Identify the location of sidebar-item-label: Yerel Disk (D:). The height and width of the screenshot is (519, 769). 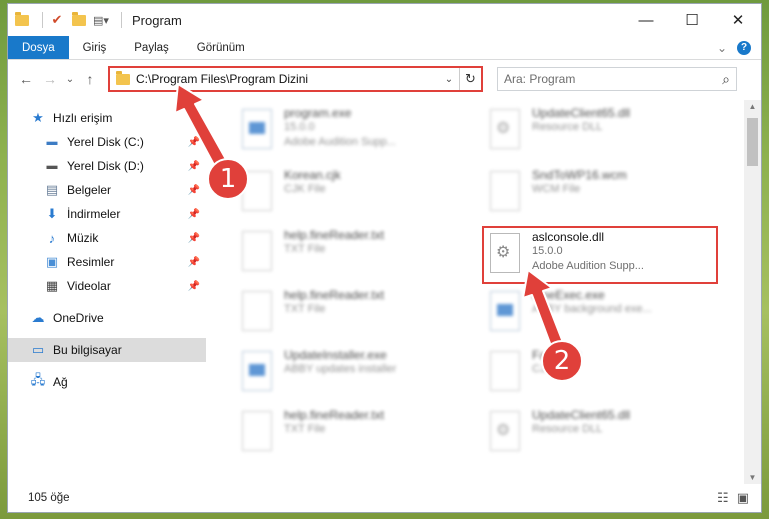
(105, 166).